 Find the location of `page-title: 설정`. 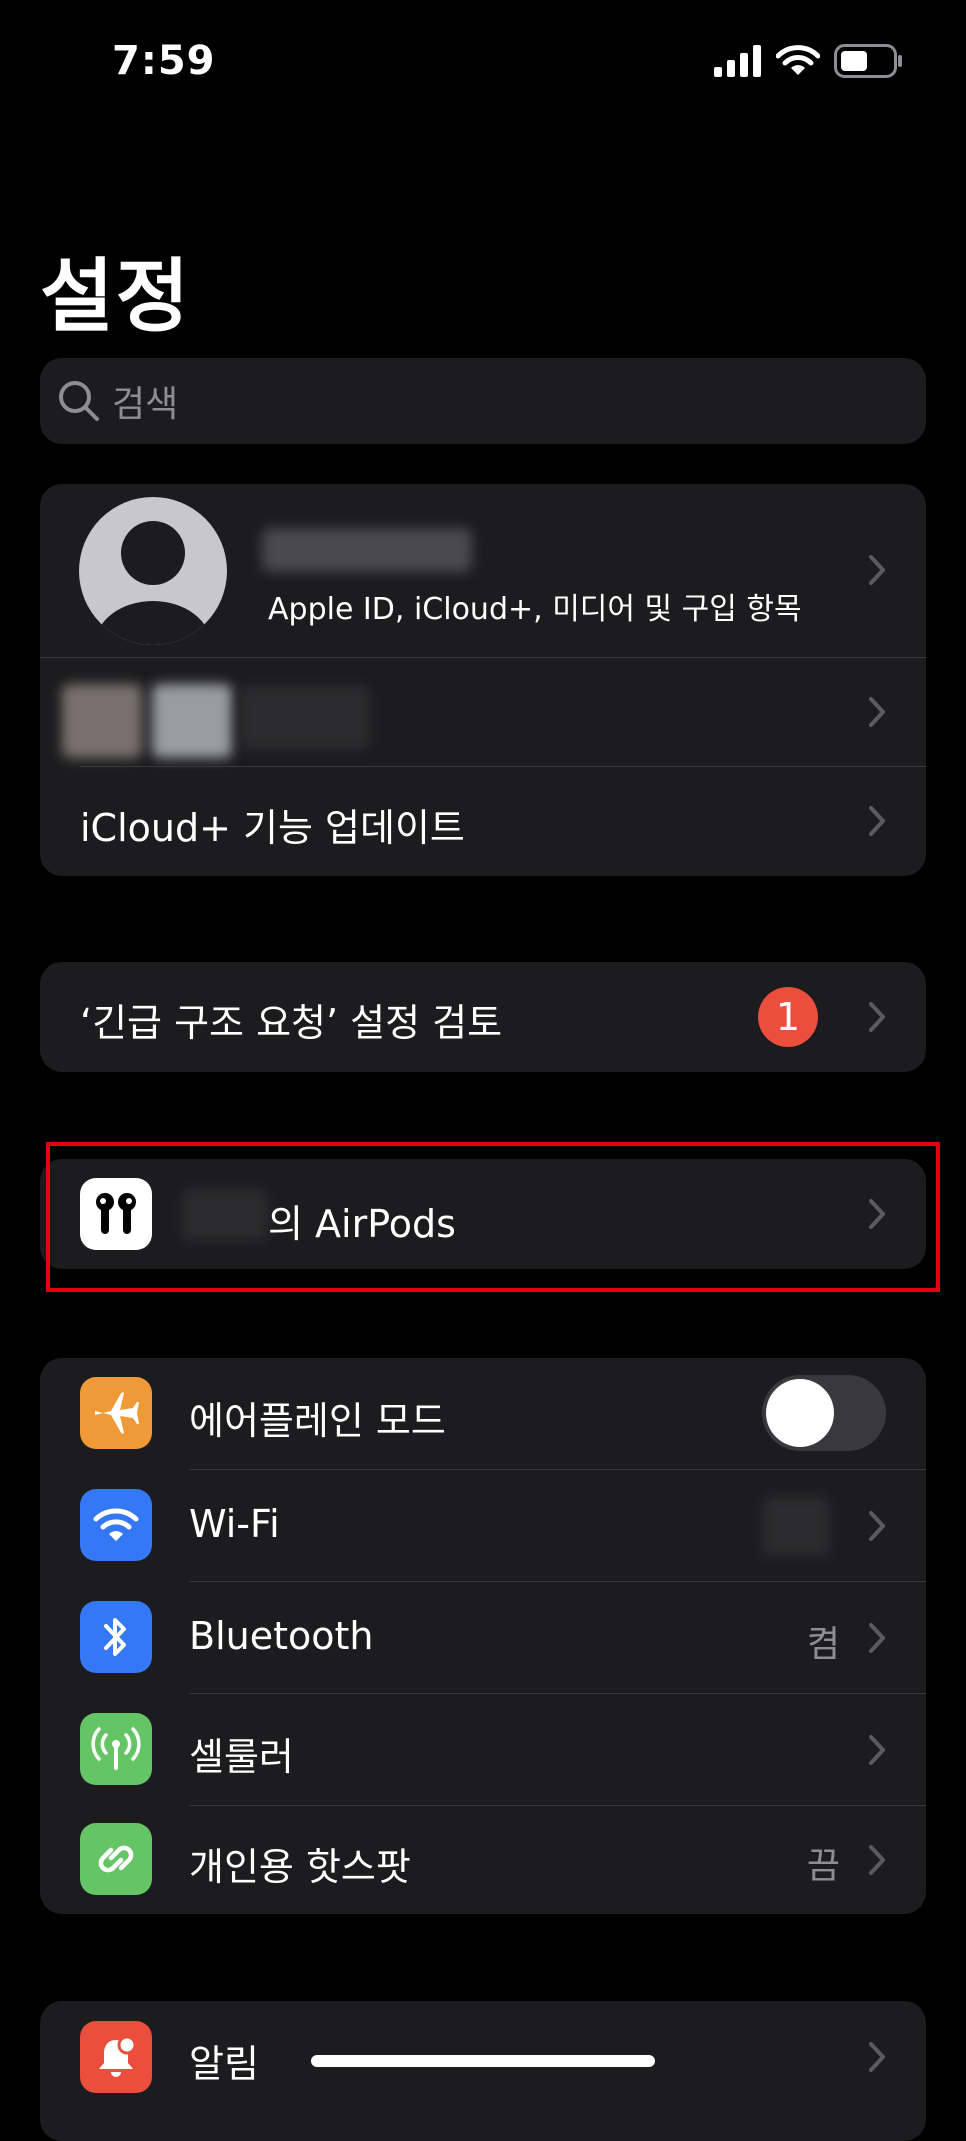

page-title: 설정 is located at coordinates (116, 296).